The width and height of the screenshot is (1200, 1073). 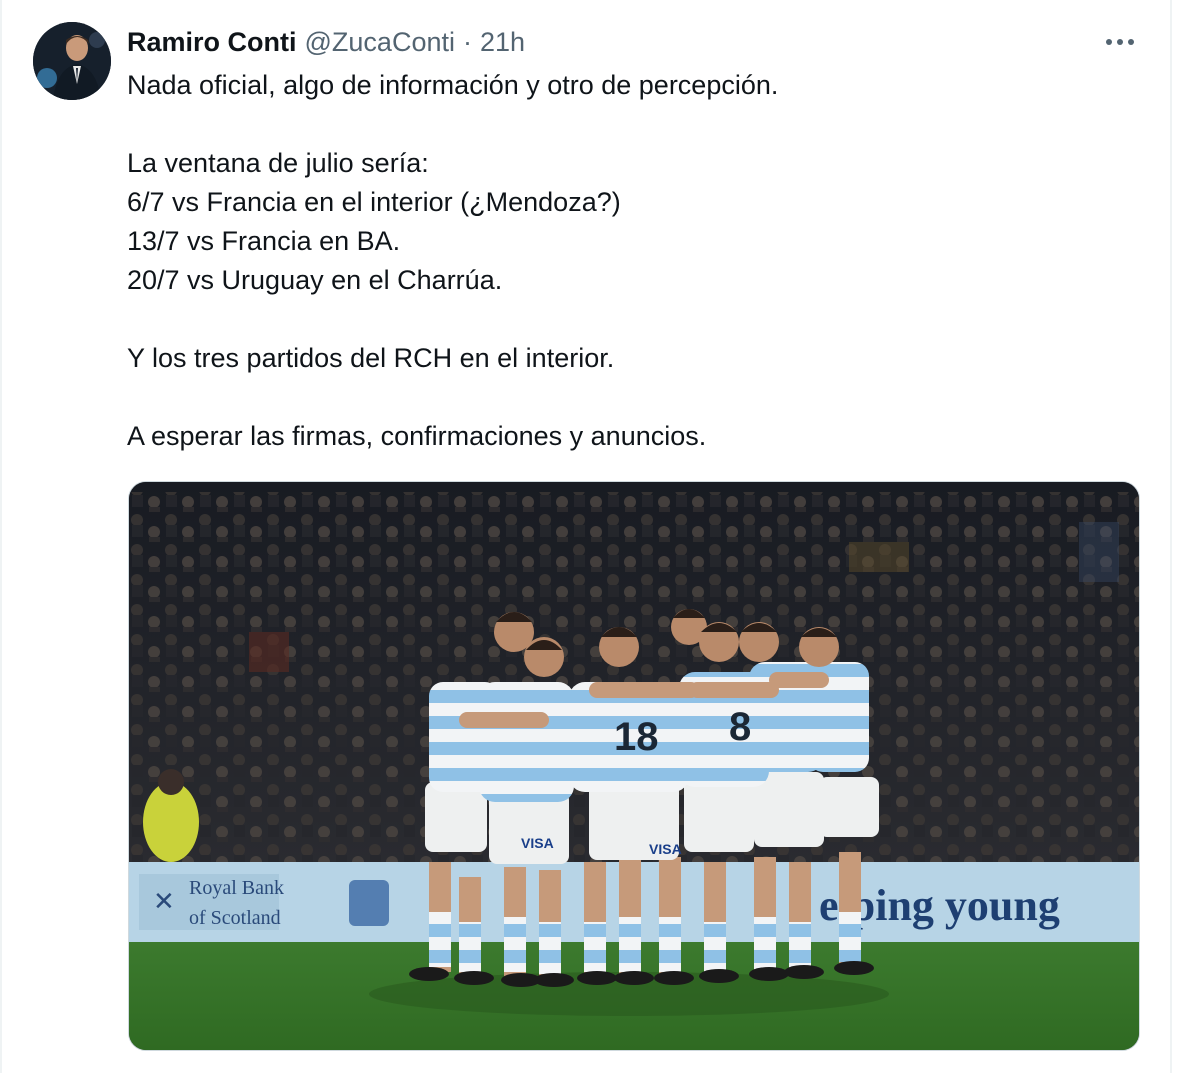 What do you see at coordinates (278, 163) in the screenshot?
I see `tweet-line: La ventana de julio sería:` at bounding box center [278, 163].